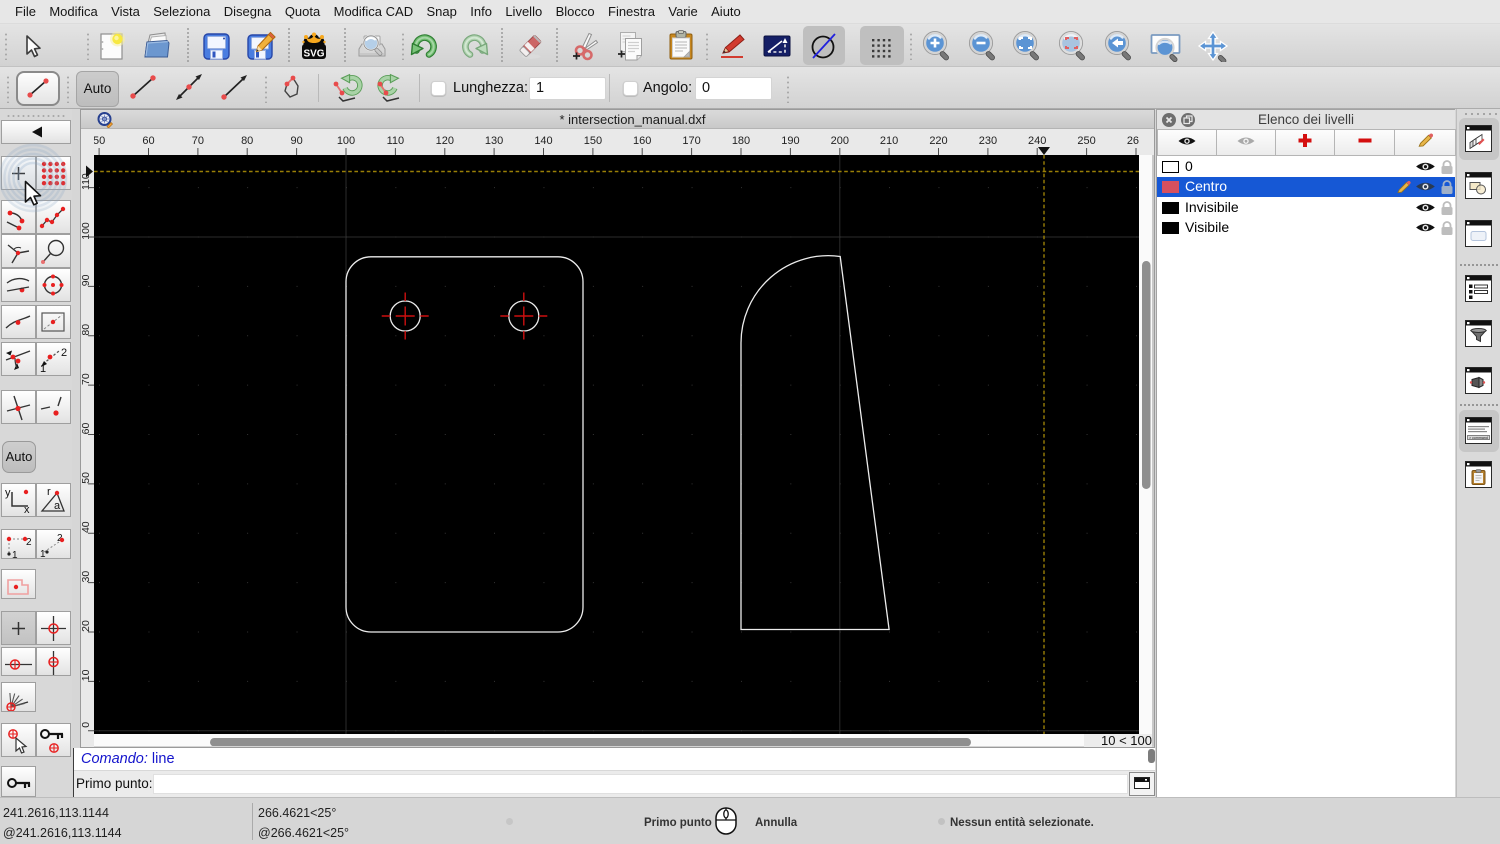  What do you see at coordinates (988, 141) in the screenshot?
I see `svg-text: 230` at bounding box center [988, 141].